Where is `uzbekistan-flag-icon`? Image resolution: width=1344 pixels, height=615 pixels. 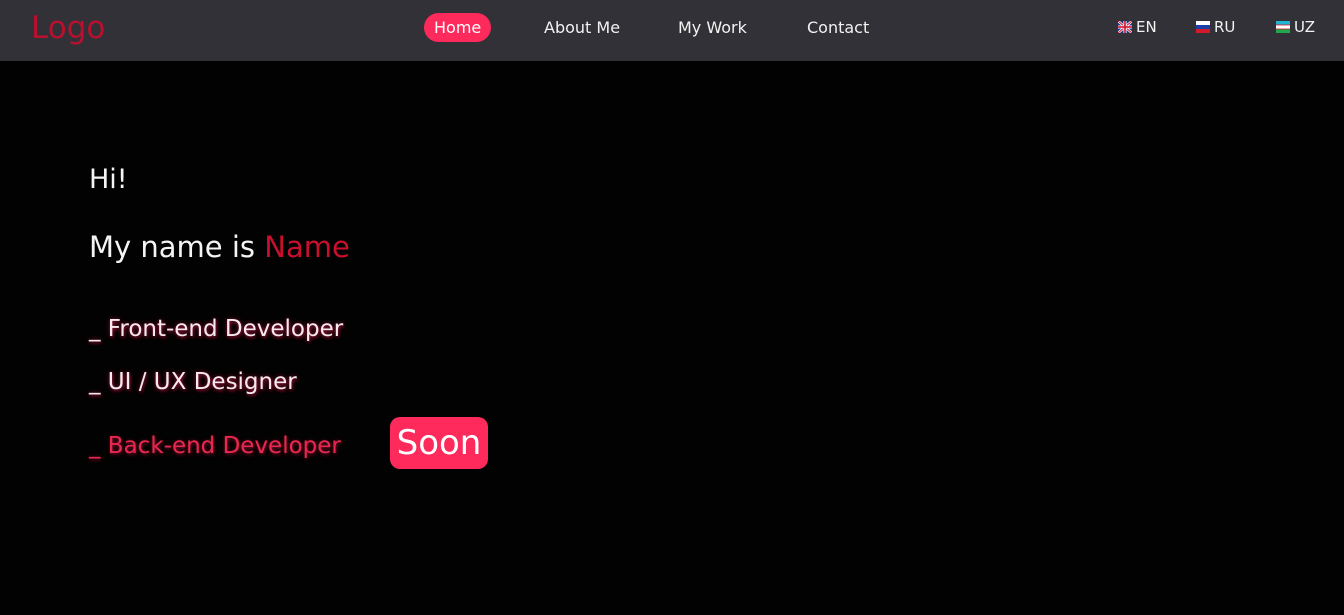 uzbekistan-flag-icon is located at coordinates (1283, 27).